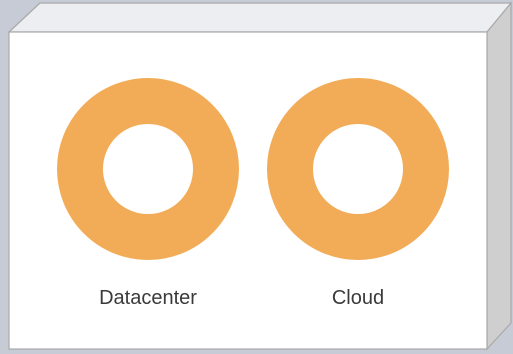  What do you see at coordinates (260, 17) in the screenshot?
I see `box-top-face` at bounding box center [260, 17].